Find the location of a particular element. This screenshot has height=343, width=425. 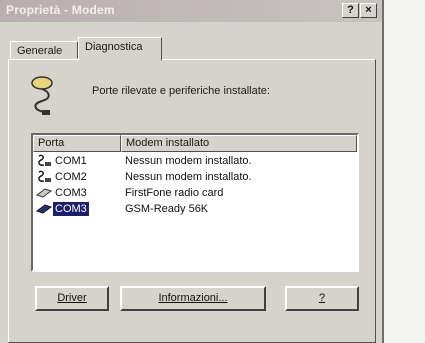

panel-heading: Porte rilevate e periferiche installate: is located at coordinates (181, 91).